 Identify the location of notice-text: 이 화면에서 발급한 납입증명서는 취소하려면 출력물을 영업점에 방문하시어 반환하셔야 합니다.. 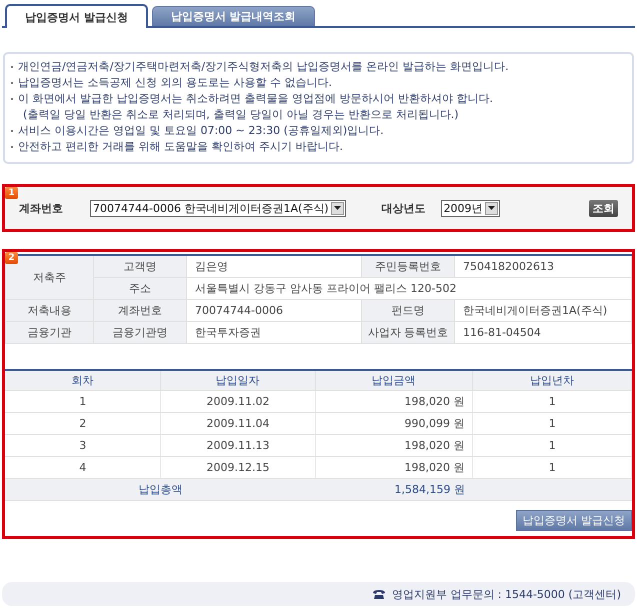
(255, 99).